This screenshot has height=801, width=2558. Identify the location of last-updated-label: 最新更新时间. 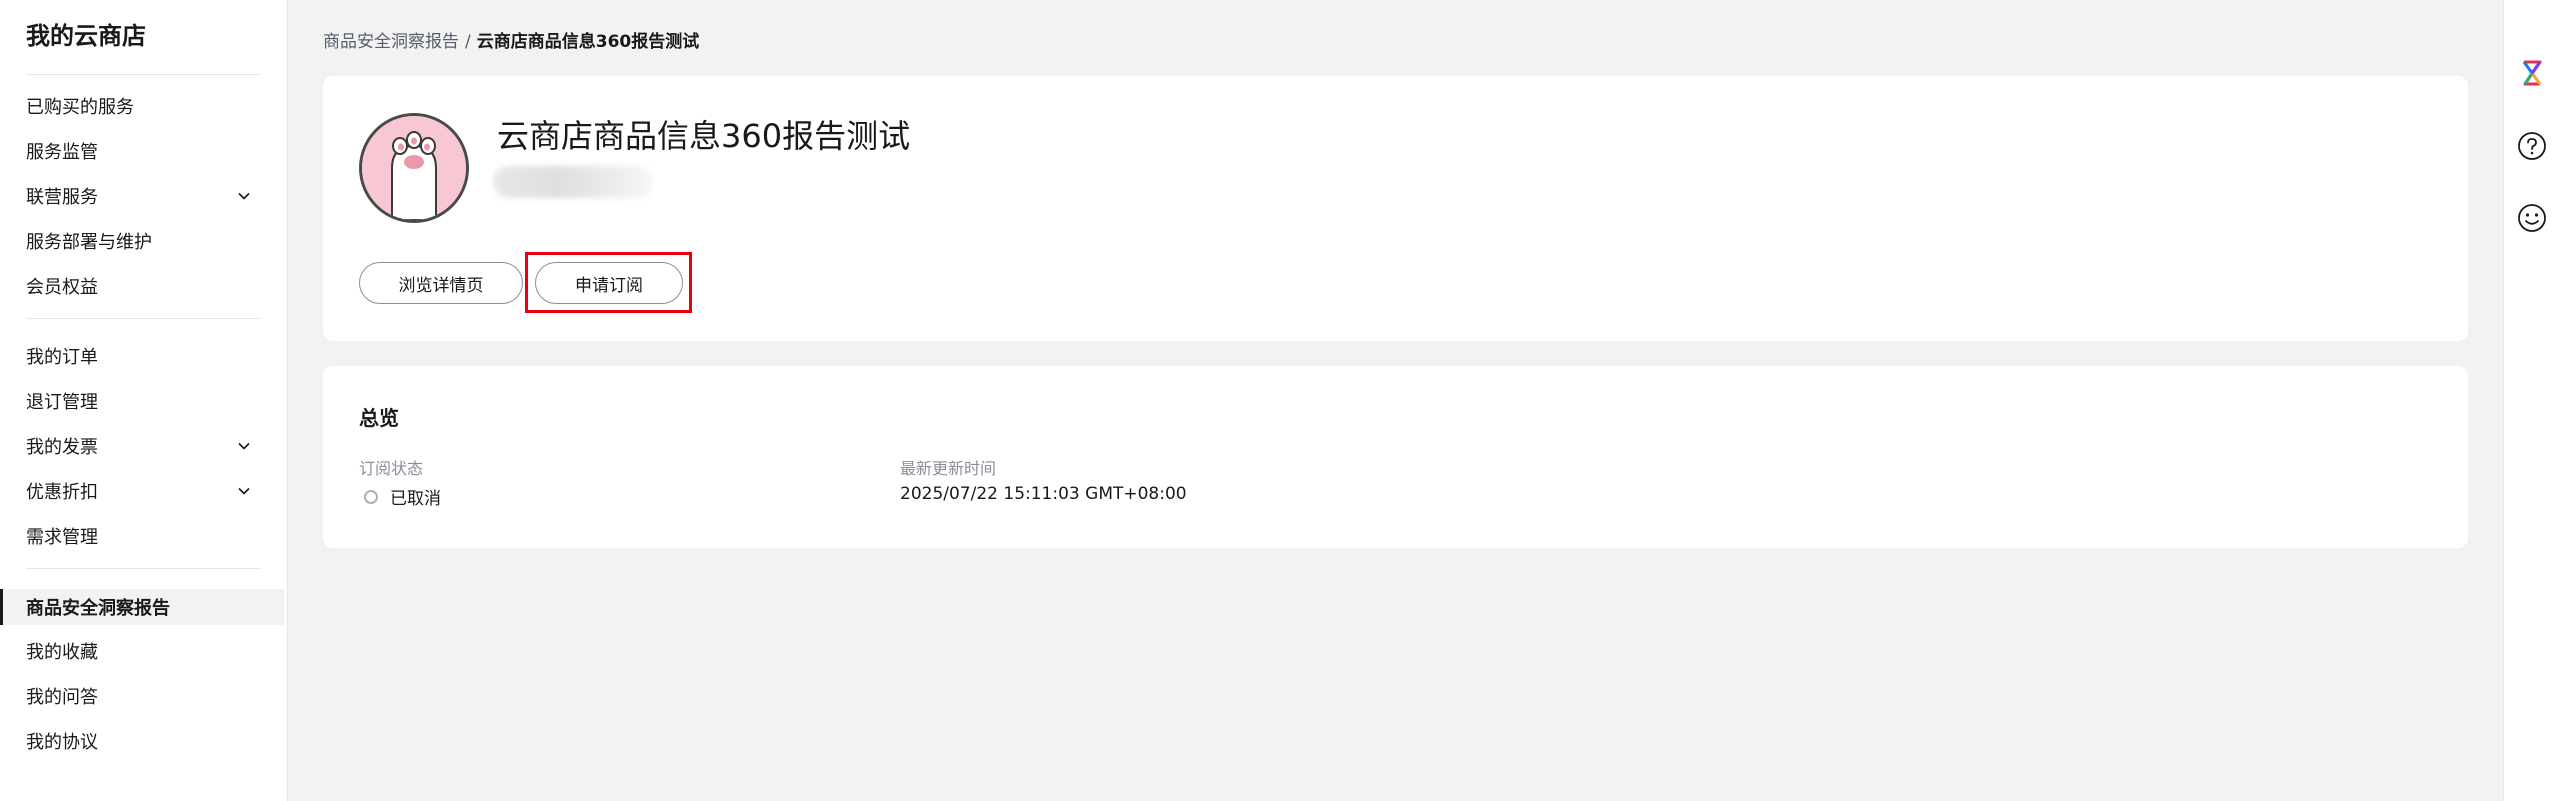
(948, 468).